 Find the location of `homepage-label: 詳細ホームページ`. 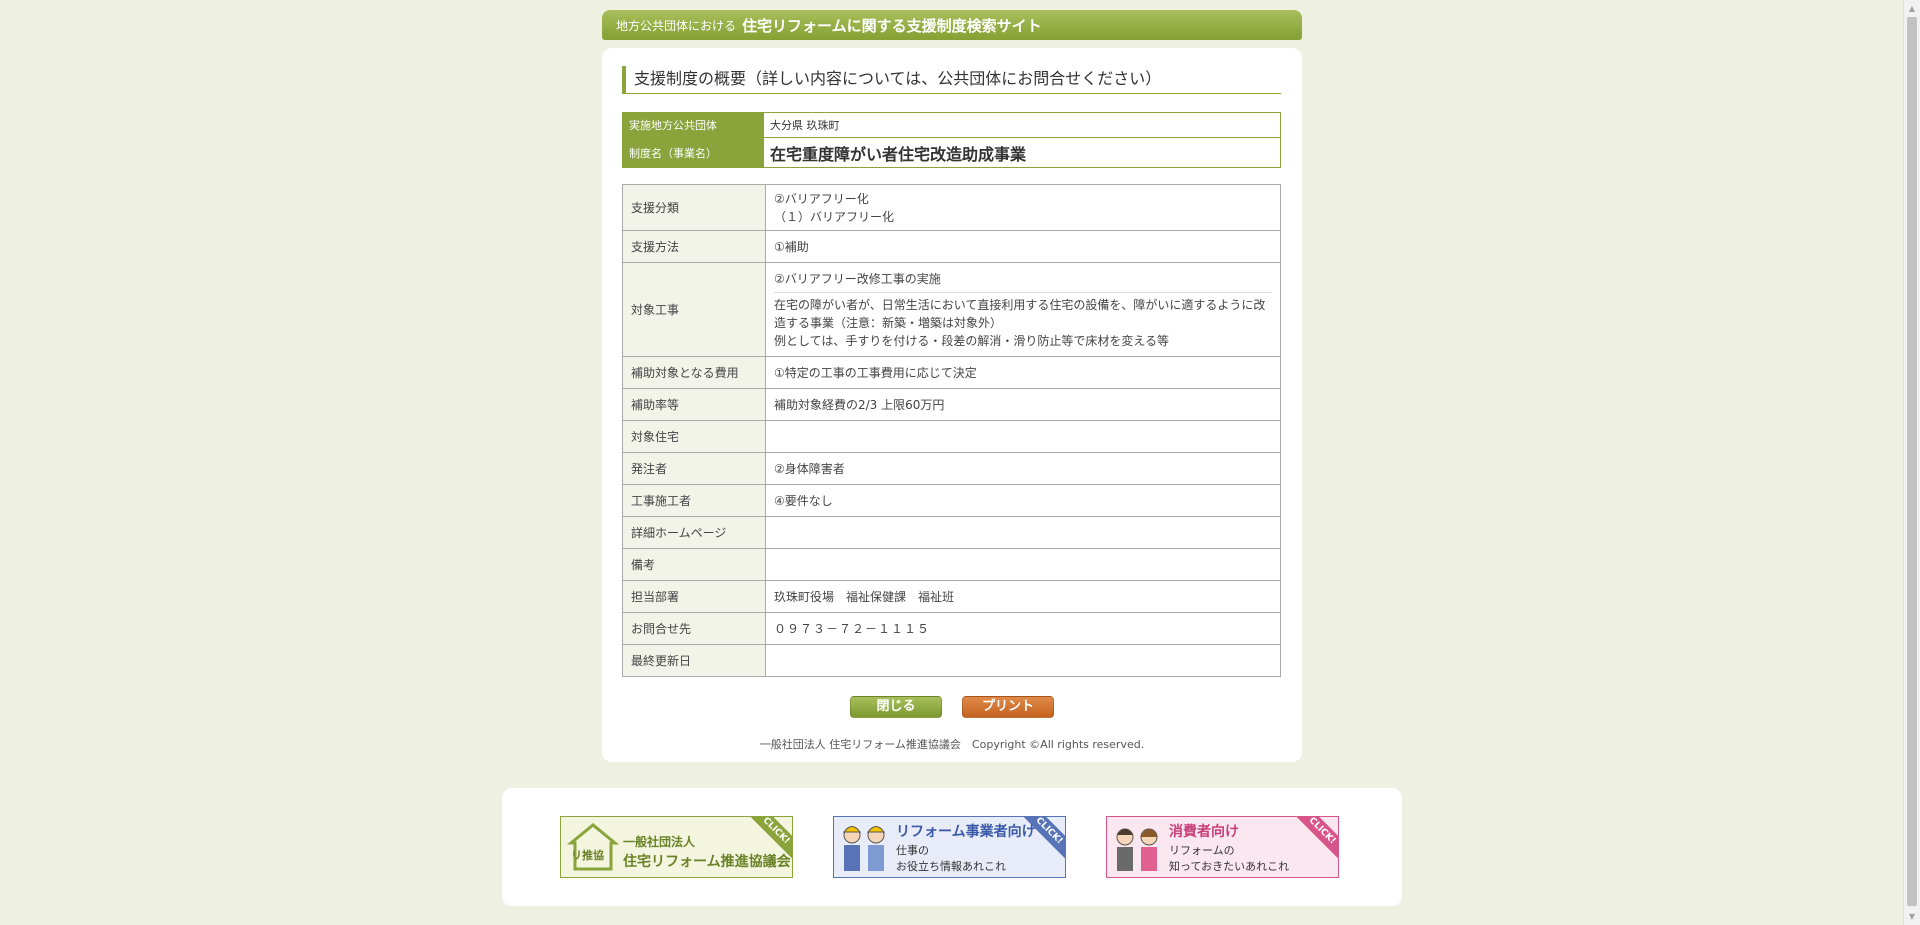

homepage-label: 詳細ホームページ is located at coordinates (694, 532).